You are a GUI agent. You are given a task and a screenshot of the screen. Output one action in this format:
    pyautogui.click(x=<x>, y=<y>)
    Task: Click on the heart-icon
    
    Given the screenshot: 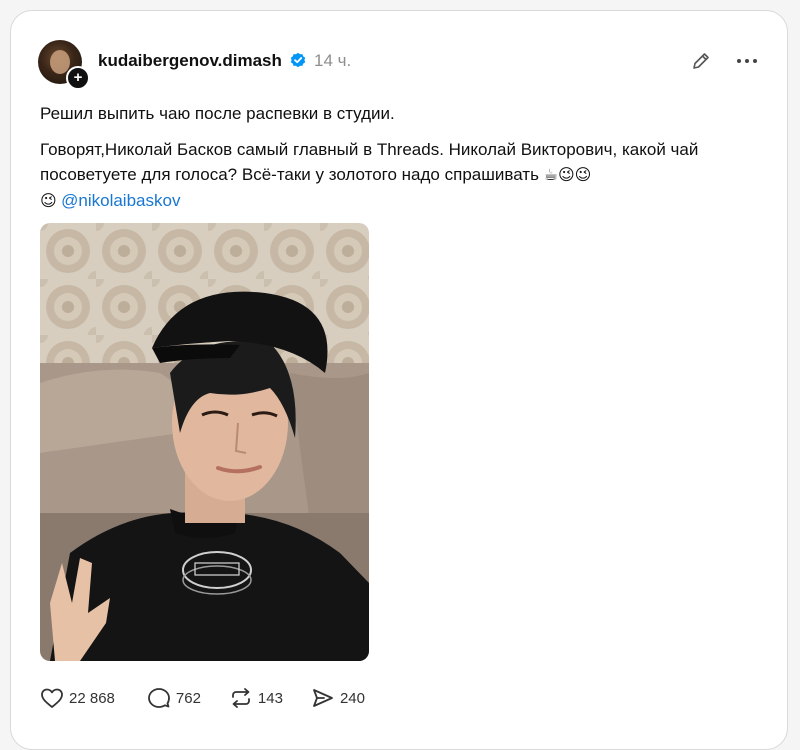 What is the action you would take?
    pyautogui.click(x=52, y=698)
    